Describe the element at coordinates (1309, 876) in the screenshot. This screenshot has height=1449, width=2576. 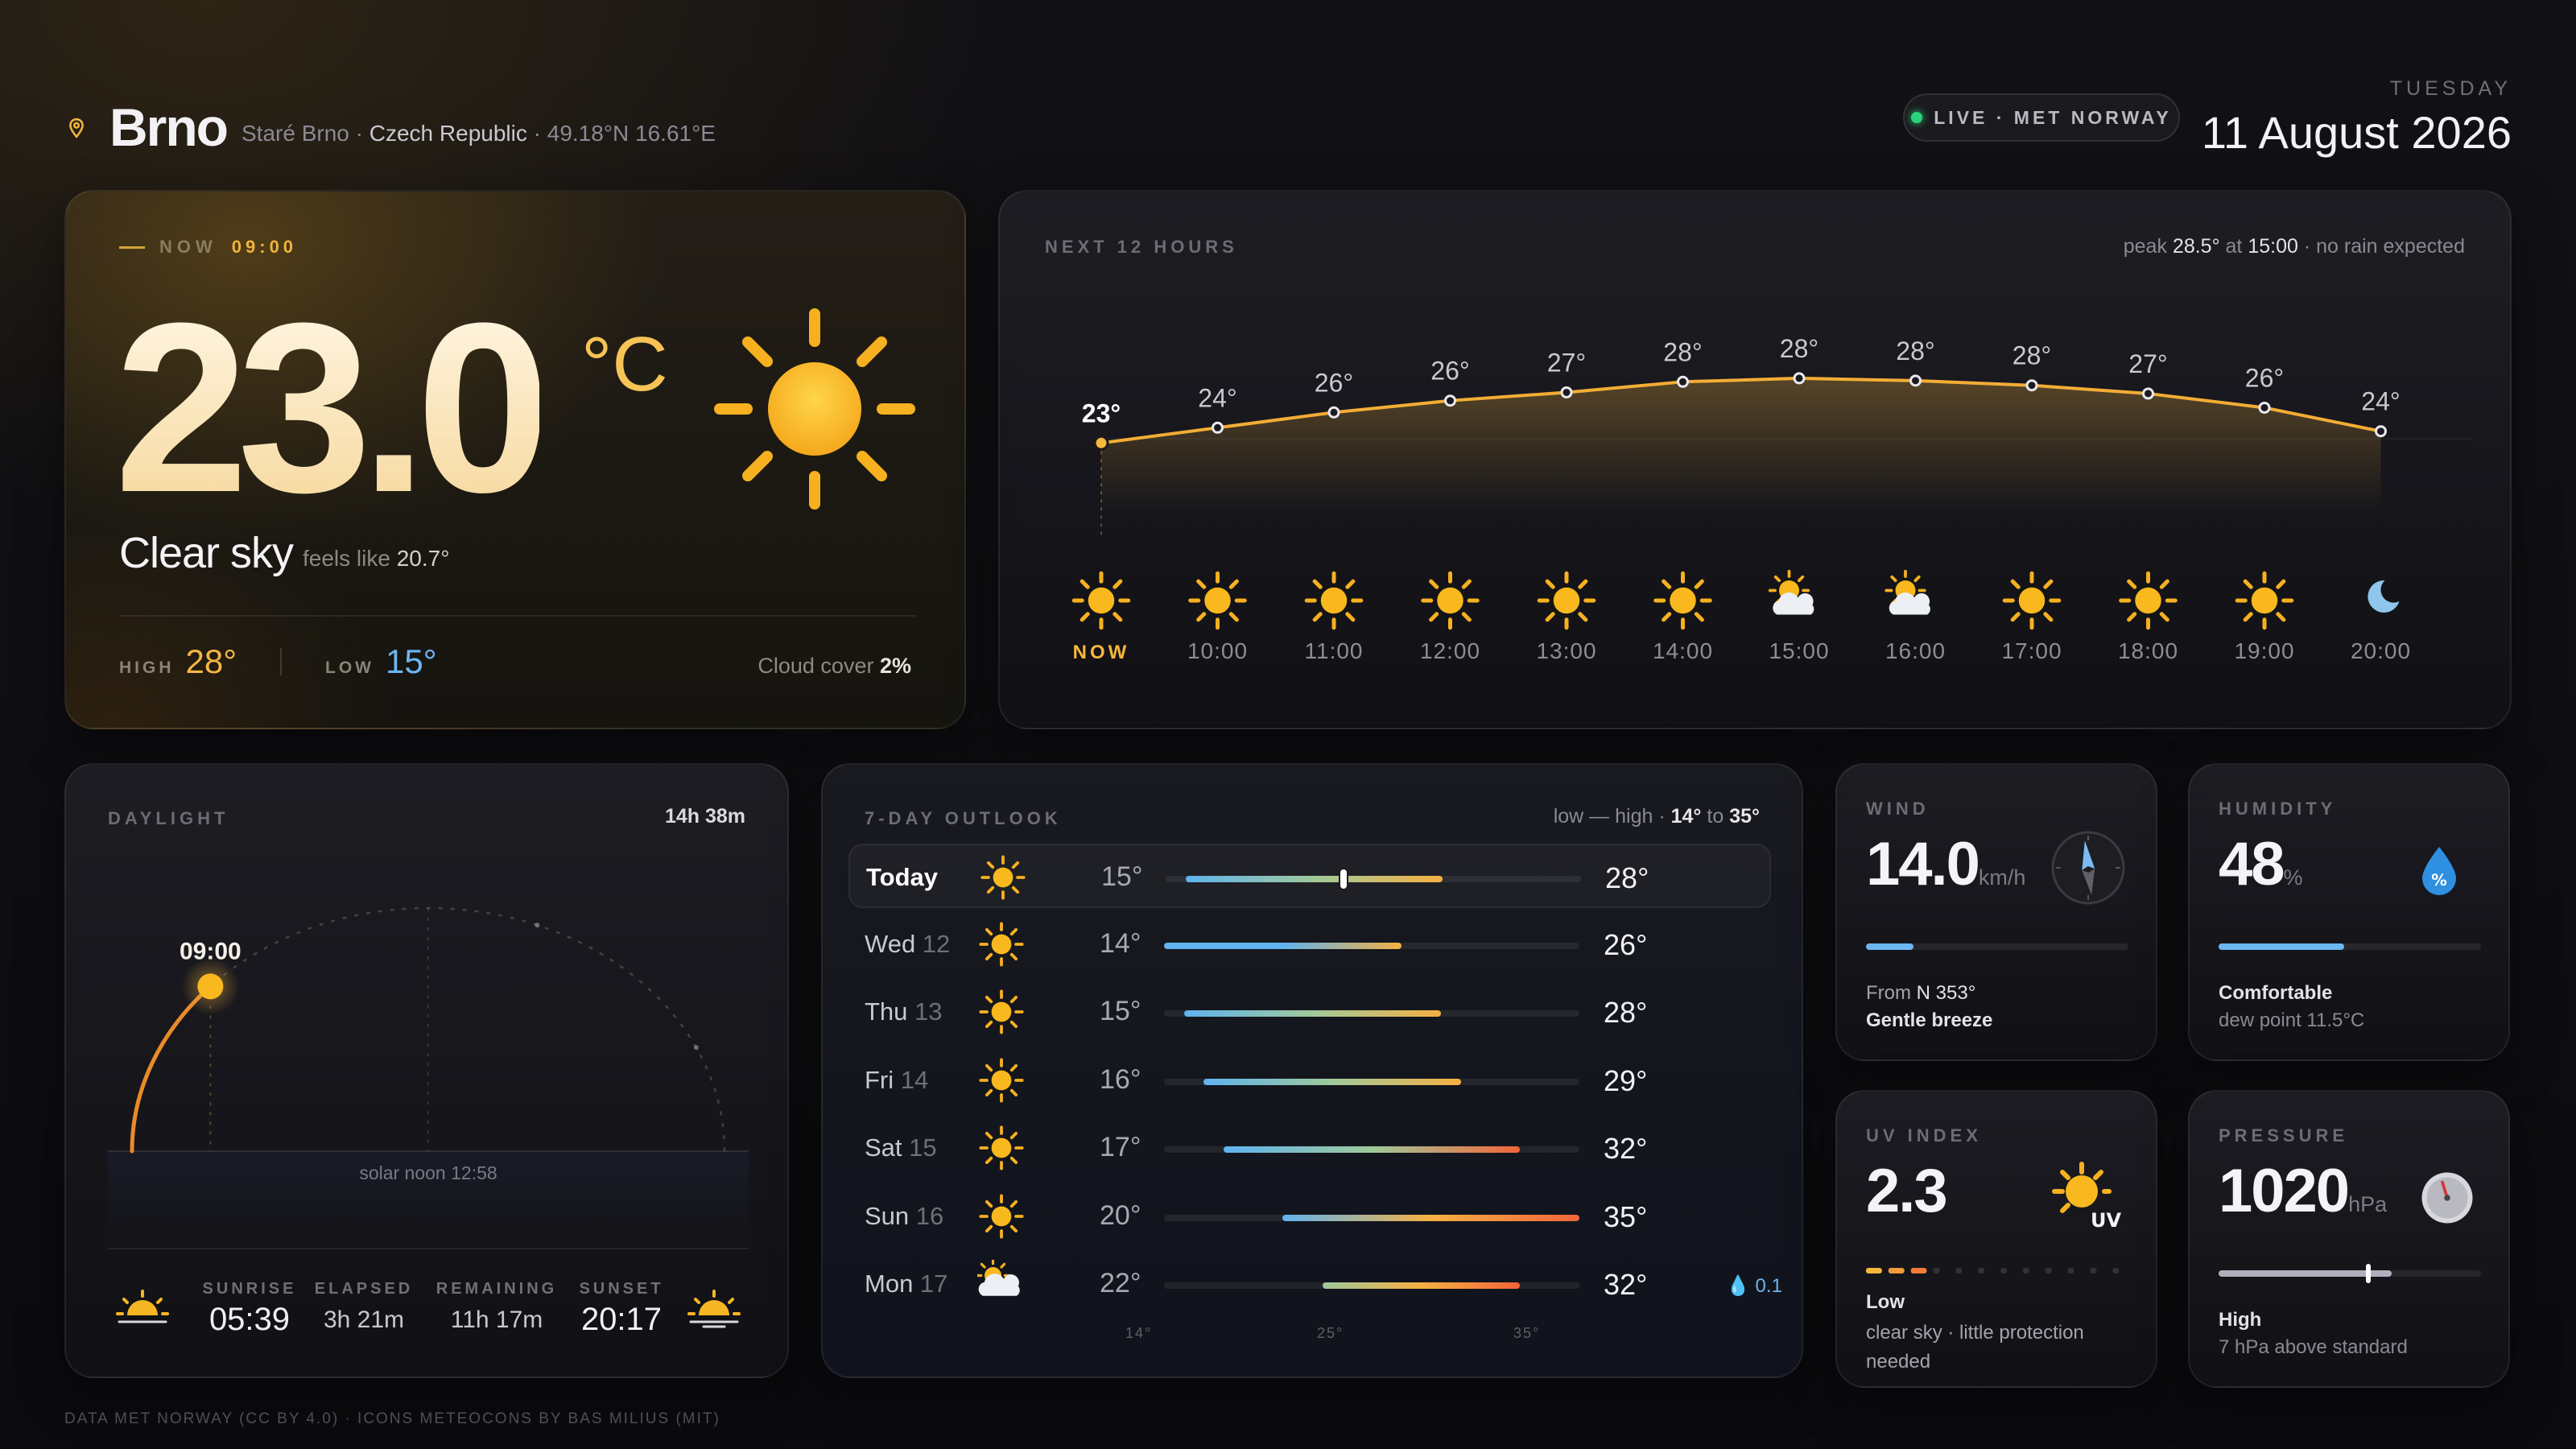
I see `outlook-row-today: Today 15° 28°` at that location.